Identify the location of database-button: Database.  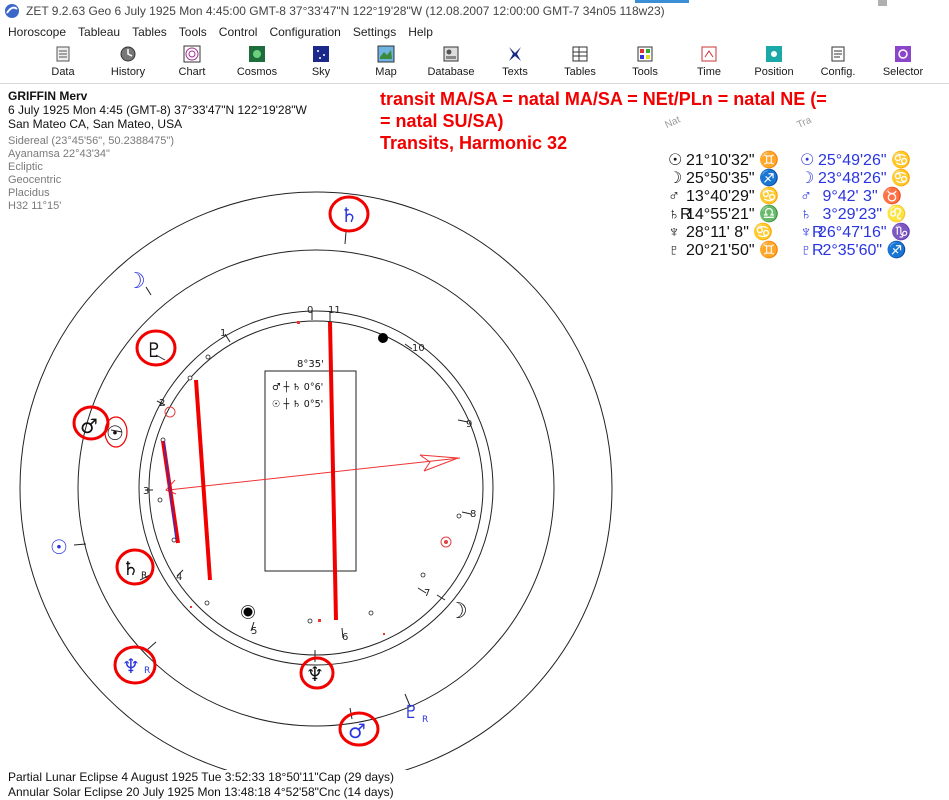
(451, 64).